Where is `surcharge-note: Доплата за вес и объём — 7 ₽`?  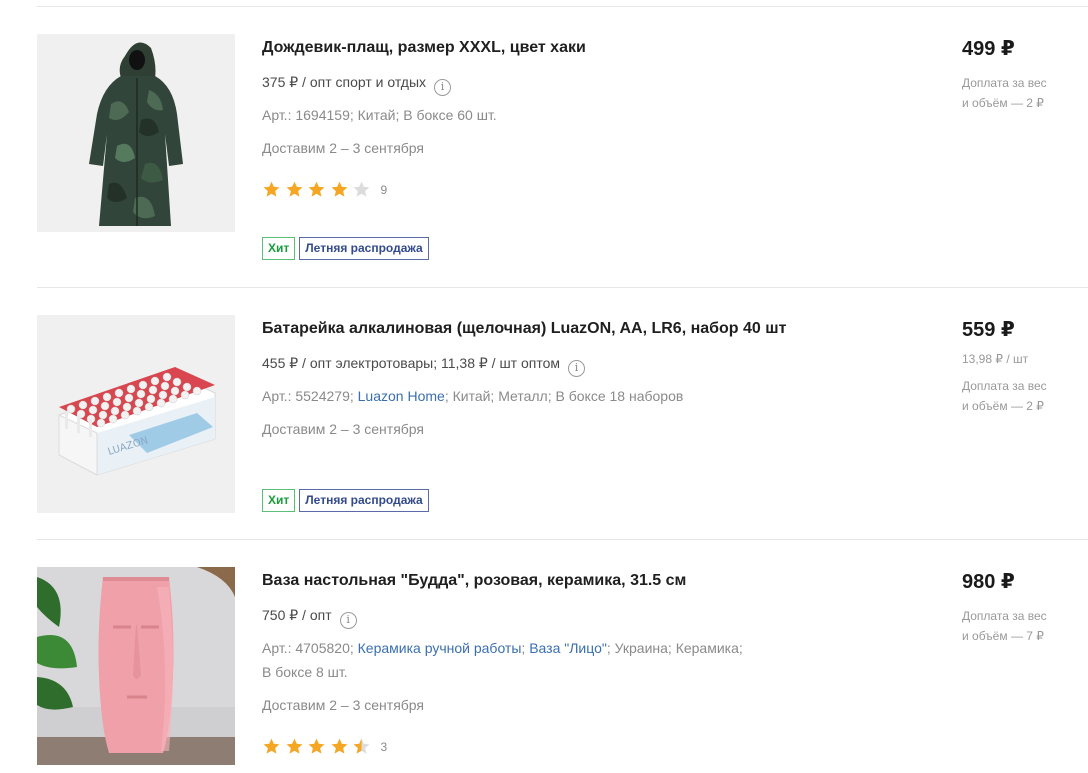 surcharge-note: Доплата за вес и объём — 7 ₽ is located at coordinates (1004, 626).